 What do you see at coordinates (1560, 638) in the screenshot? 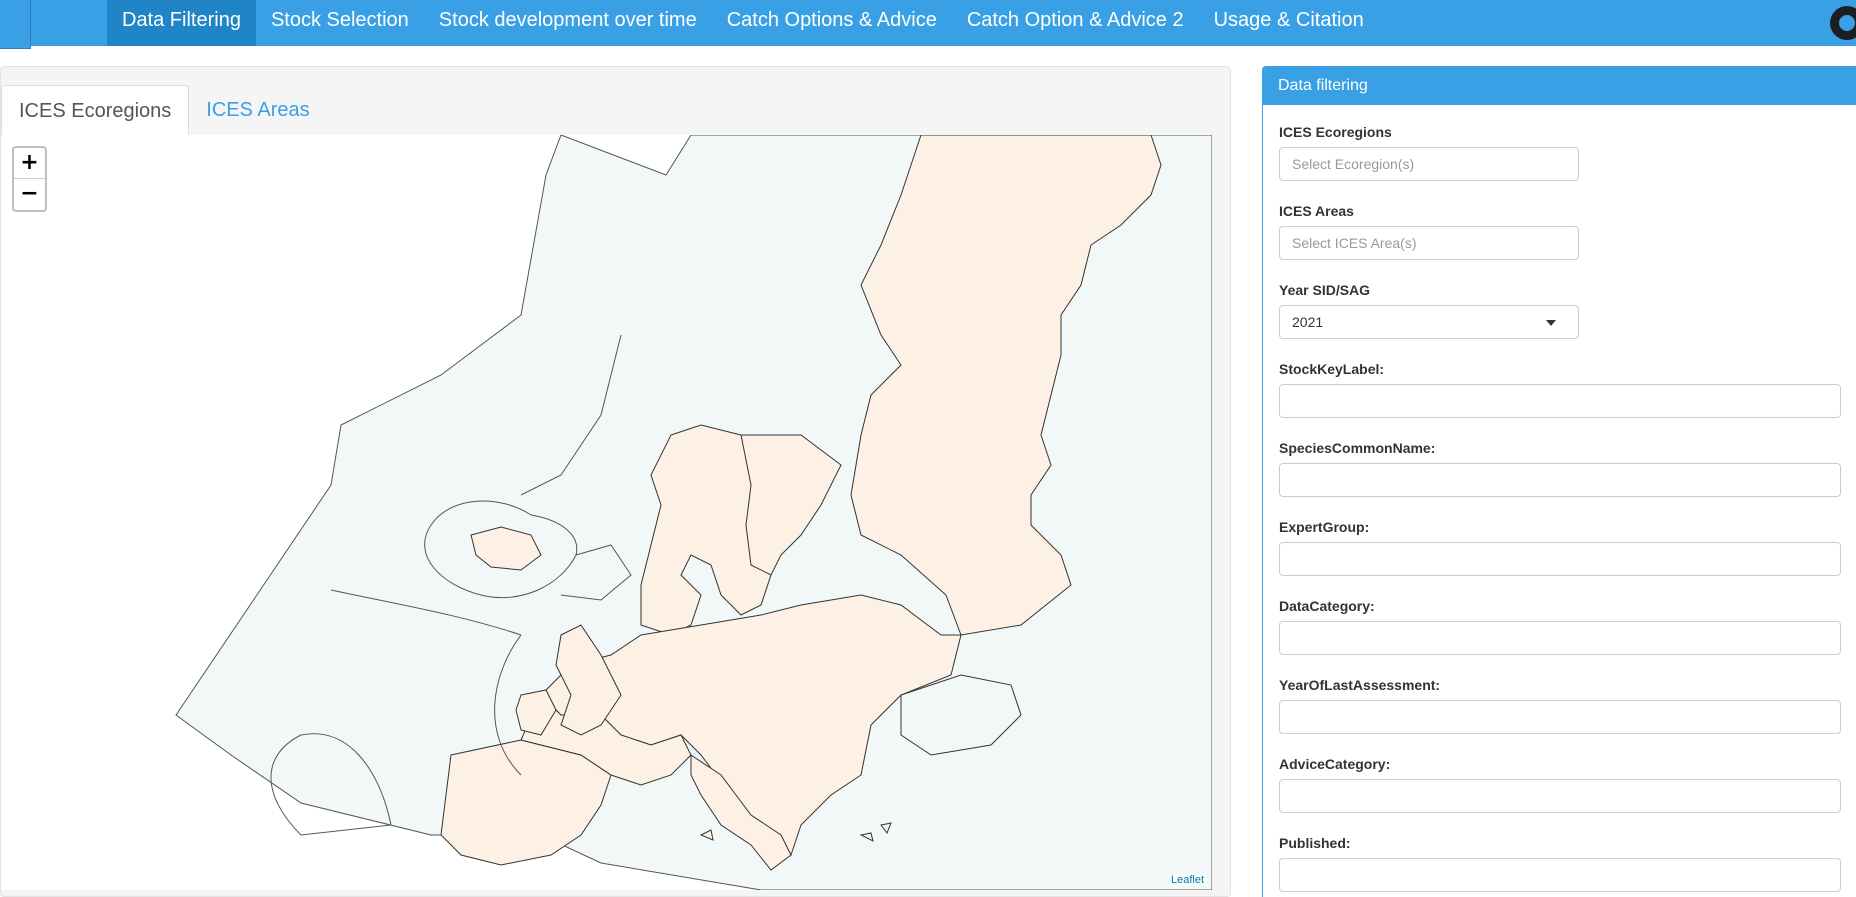
I see `datacategory-input` at bounding box center [1560, 638].